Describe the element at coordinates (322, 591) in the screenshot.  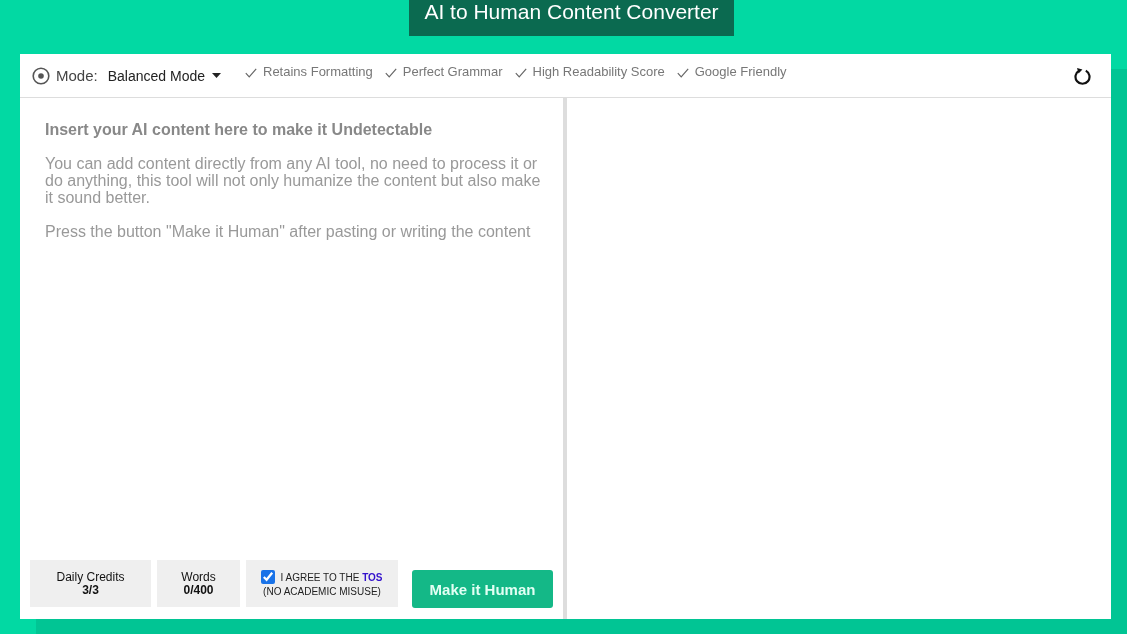
I see `agreement-note: (NO ACADEMIC MISUSE)` at that location.